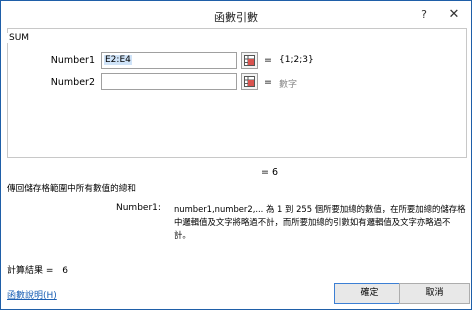 This screenshot has width=472, height=310. Describe the element at coordinates (434, 293) in the screenshot. I see `cancel-button: 取消` at that location.